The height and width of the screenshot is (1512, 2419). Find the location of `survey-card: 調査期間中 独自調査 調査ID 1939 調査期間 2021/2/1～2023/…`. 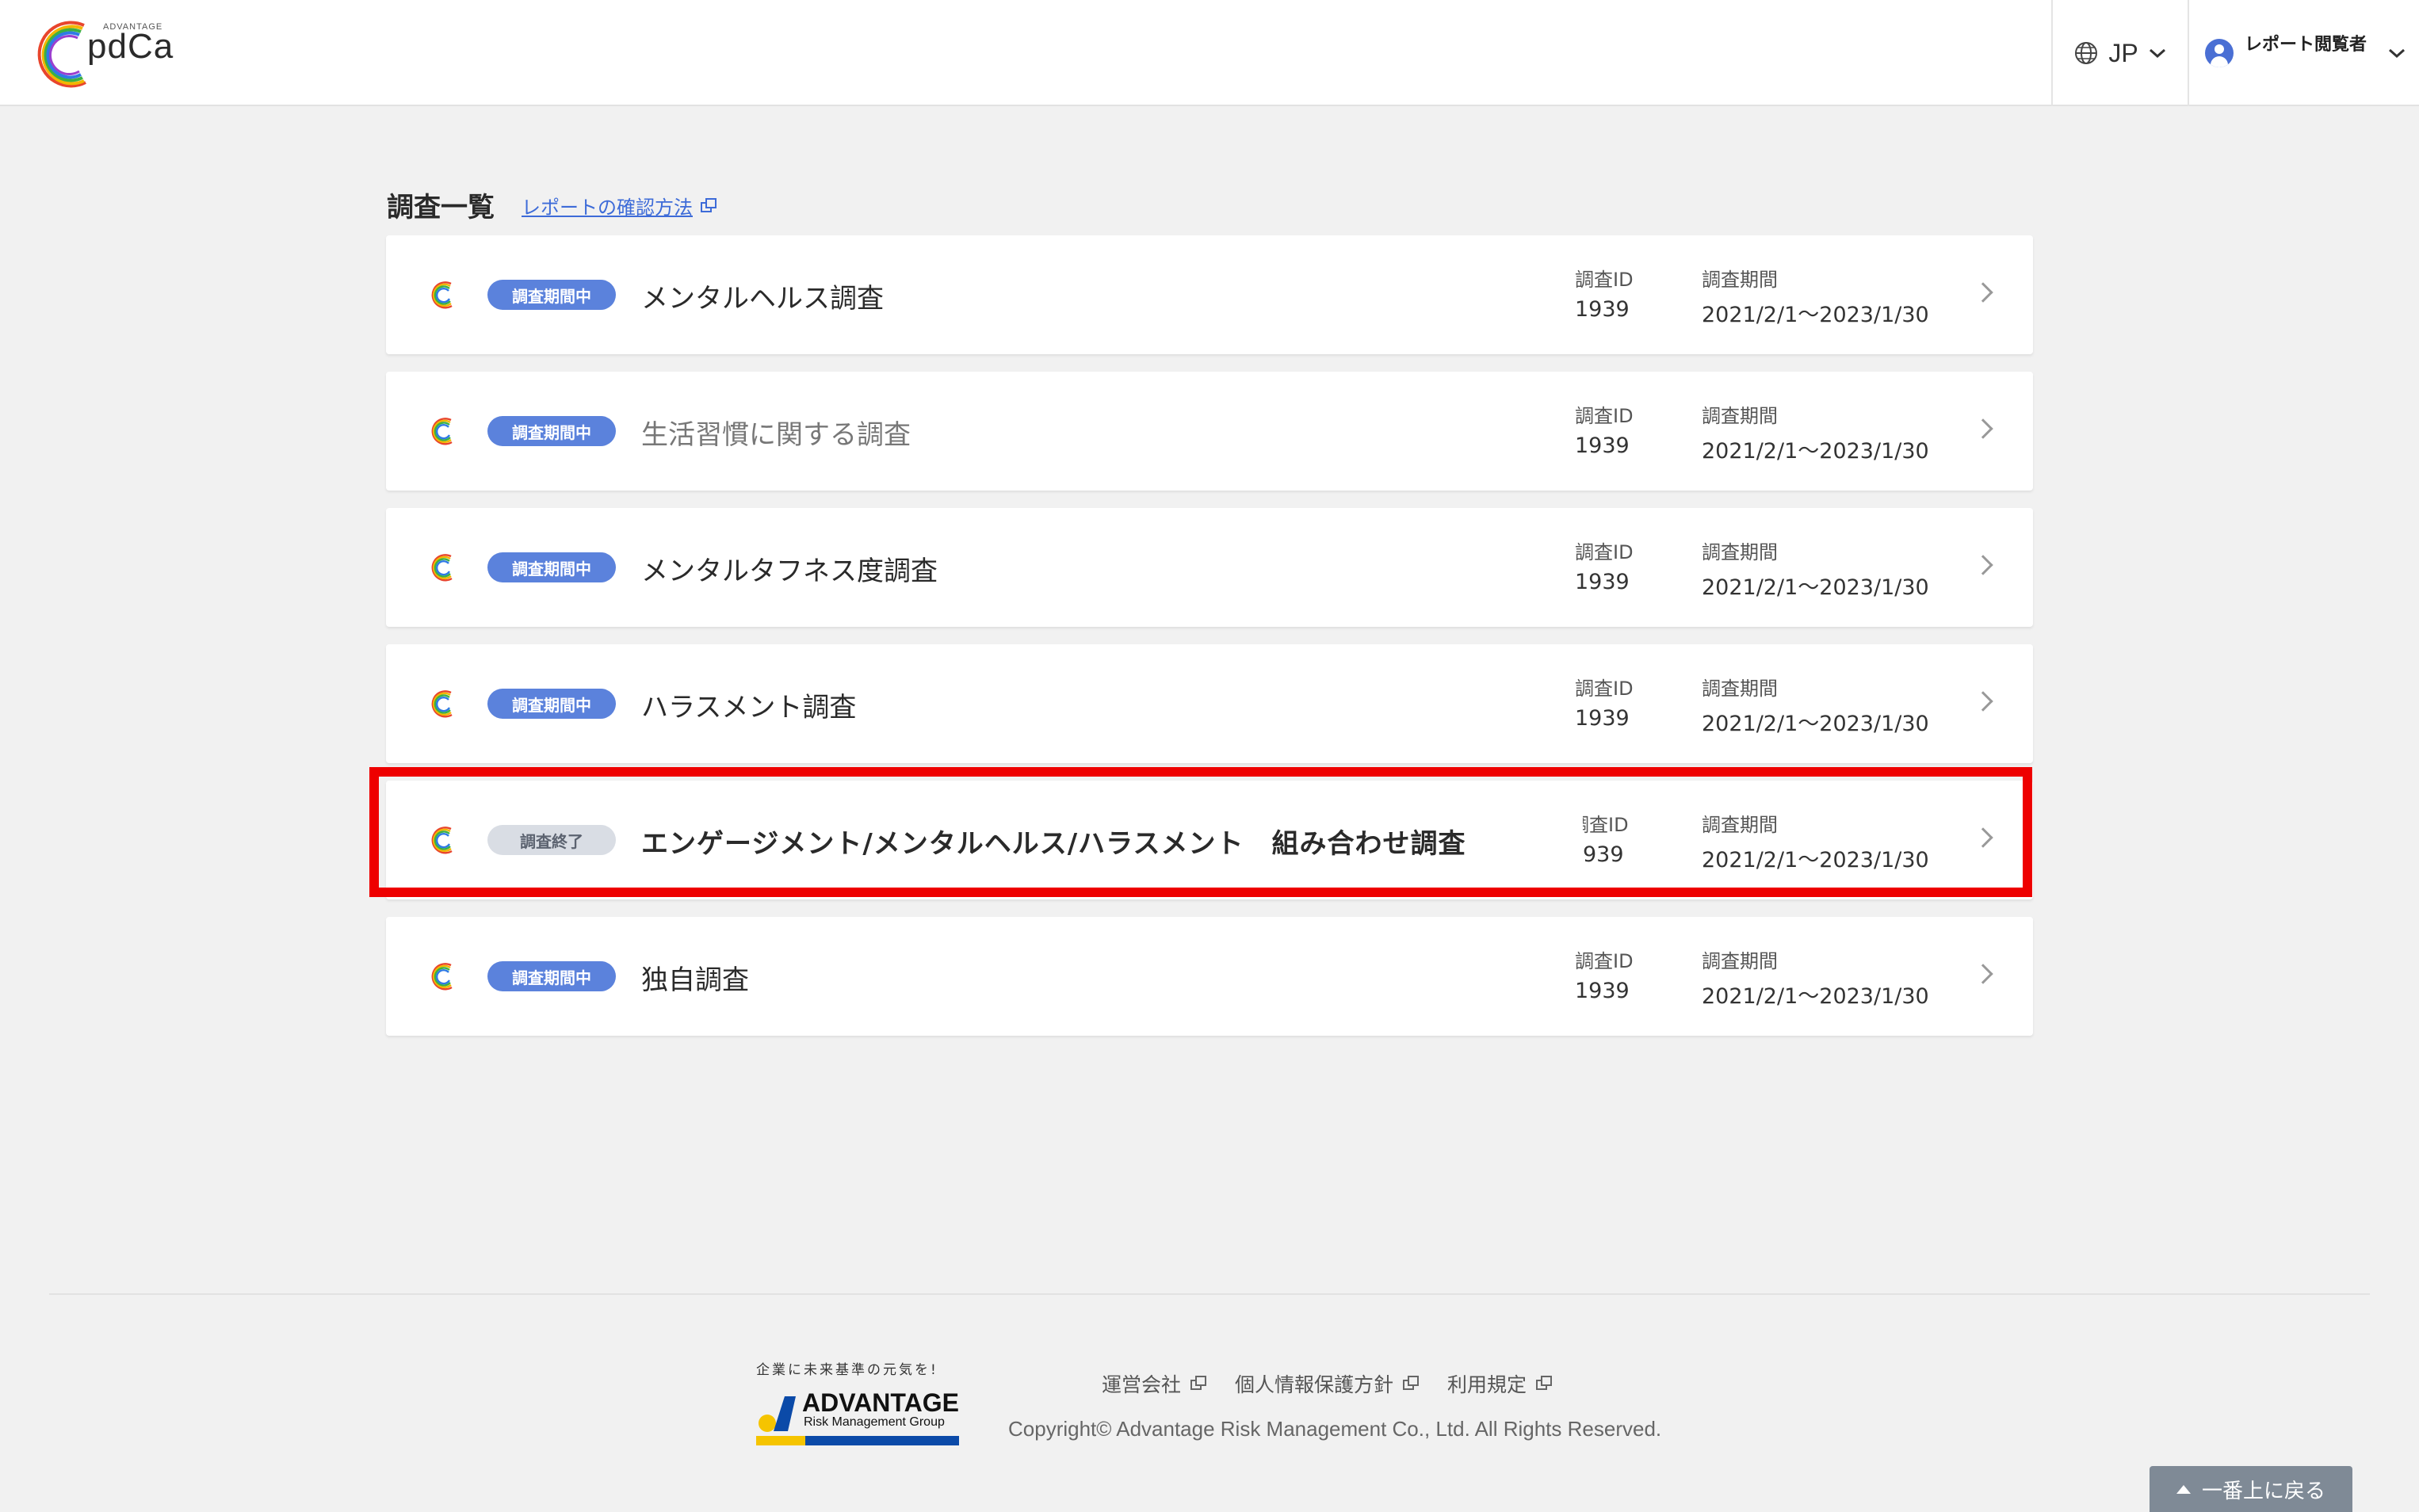

survey-card: 調査期間中 独自調査 調査ID 1939 調査期間 2021/2/1～2023/… is located at coordinates (1209, 976).